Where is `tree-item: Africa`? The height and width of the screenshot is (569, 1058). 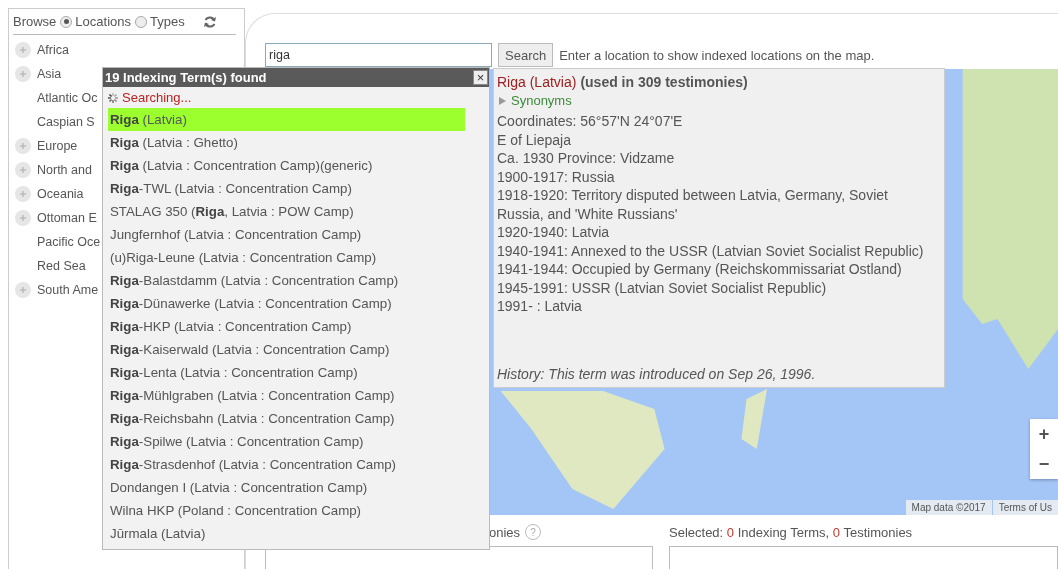
tree-item: Africa is located at coordinates (53, 50).